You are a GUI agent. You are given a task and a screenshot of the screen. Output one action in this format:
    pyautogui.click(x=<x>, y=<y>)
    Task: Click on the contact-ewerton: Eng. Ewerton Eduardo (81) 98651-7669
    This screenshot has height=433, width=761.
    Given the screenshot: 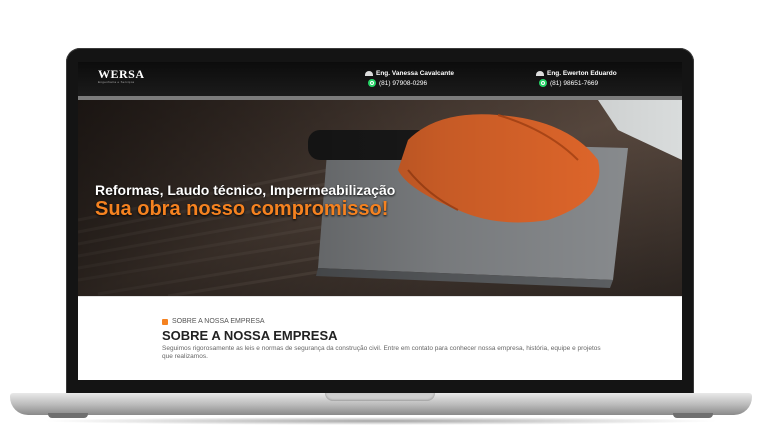 What is the action you would take?
    pyautogui.click(x=576, y=78)
    